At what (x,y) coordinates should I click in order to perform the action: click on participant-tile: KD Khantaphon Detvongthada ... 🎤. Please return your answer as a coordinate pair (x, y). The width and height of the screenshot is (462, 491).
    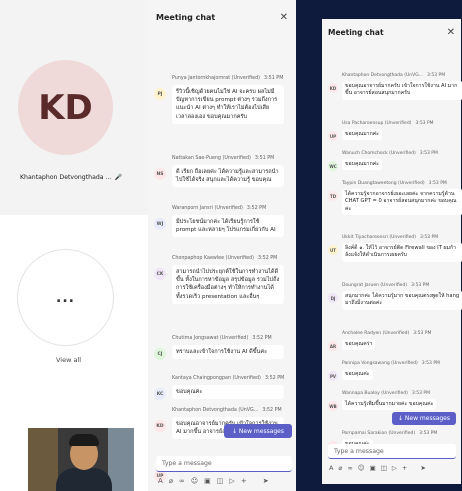
    Looking at the image, I should click on (74, 107).